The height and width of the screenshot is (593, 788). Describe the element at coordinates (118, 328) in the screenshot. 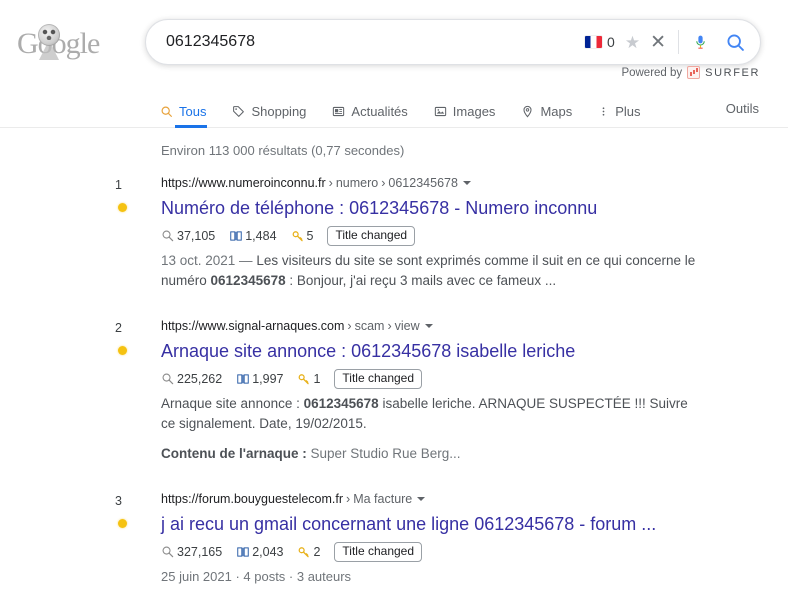

I see `result-rank: 2` at that location.